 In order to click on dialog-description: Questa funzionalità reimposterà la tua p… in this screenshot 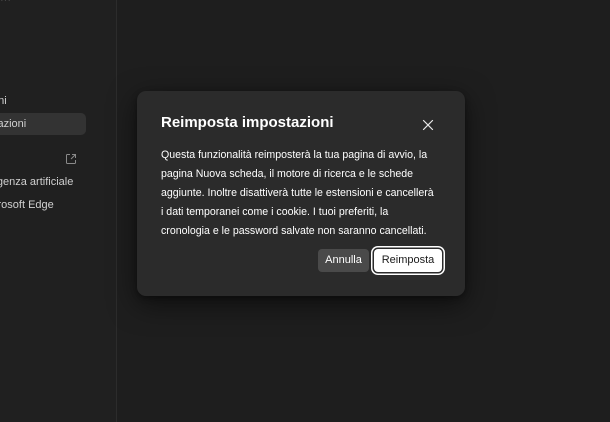, I will do `click(302, 193)`.